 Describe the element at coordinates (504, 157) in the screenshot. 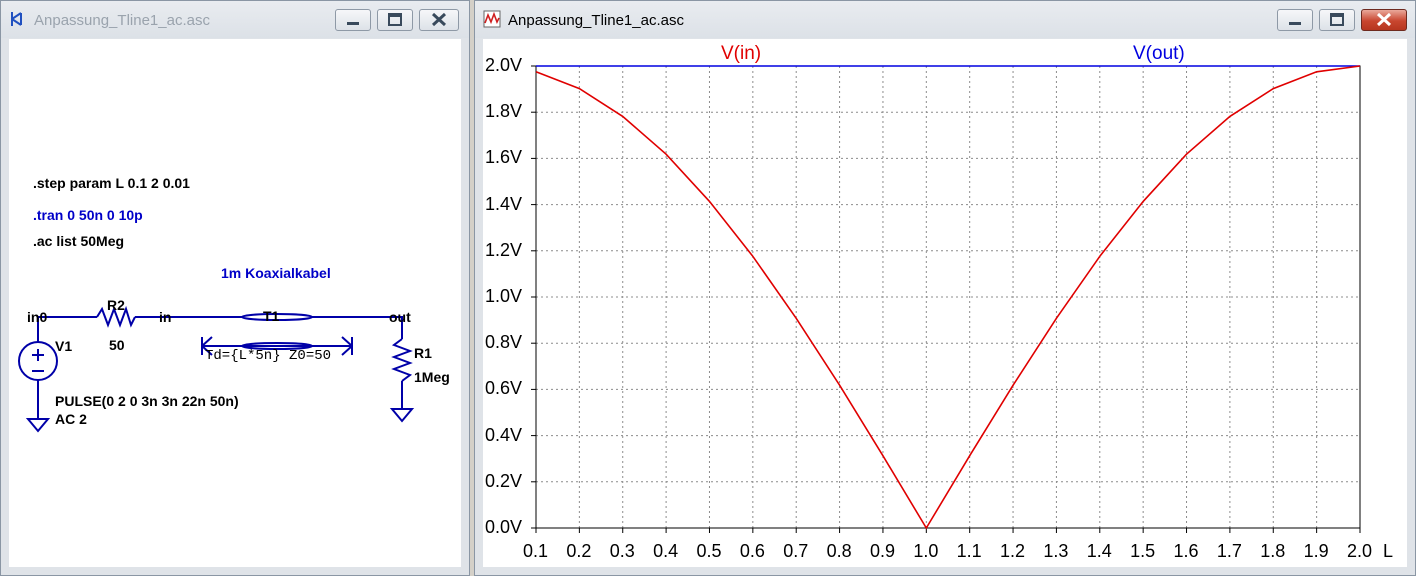

I see `y-tick-label: 1.6V` at that location.